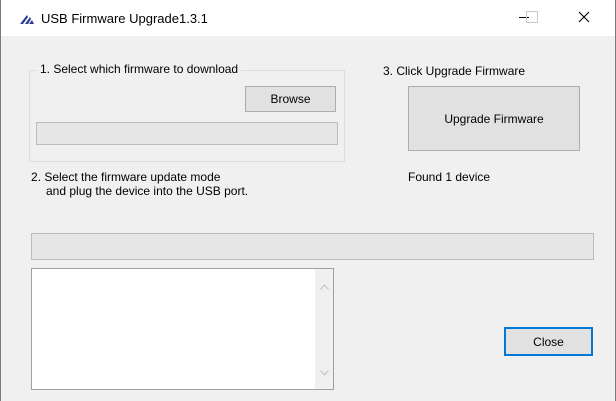  I want to click on maximize-icon, so click(532, 18).